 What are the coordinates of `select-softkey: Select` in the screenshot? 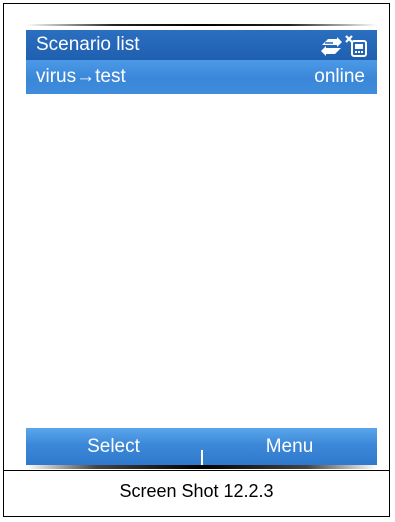 It's located at (113, 446).